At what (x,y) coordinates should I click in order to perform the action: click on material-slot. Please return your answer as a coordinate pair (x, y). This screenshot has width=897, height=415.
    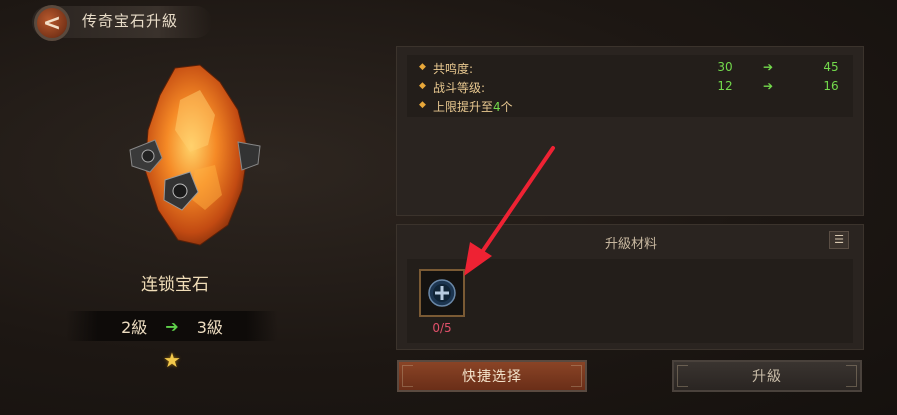
    Looking at the image, I should click on (442, 293).